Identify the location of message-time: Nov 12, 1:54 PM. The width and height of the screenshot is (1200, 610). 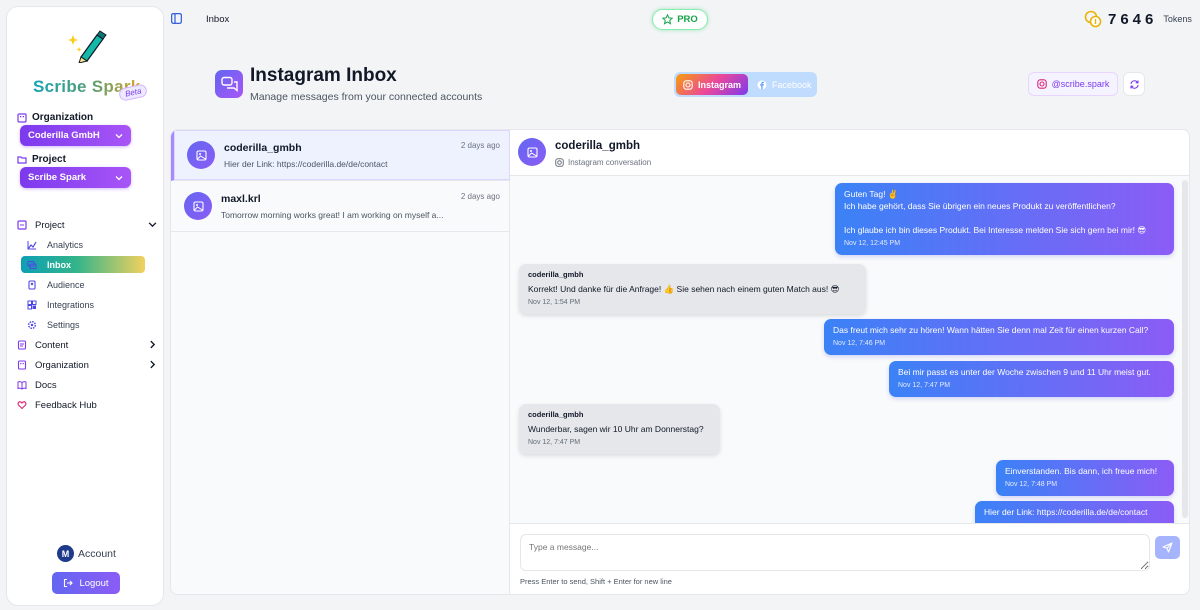
(554, 302).